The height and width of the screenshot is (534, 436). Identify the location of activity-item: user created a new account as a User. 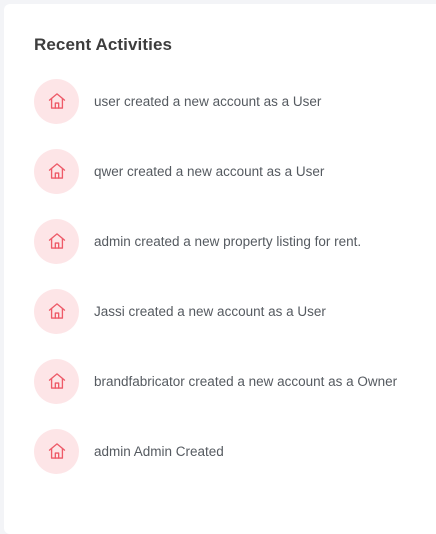
(215, 101).